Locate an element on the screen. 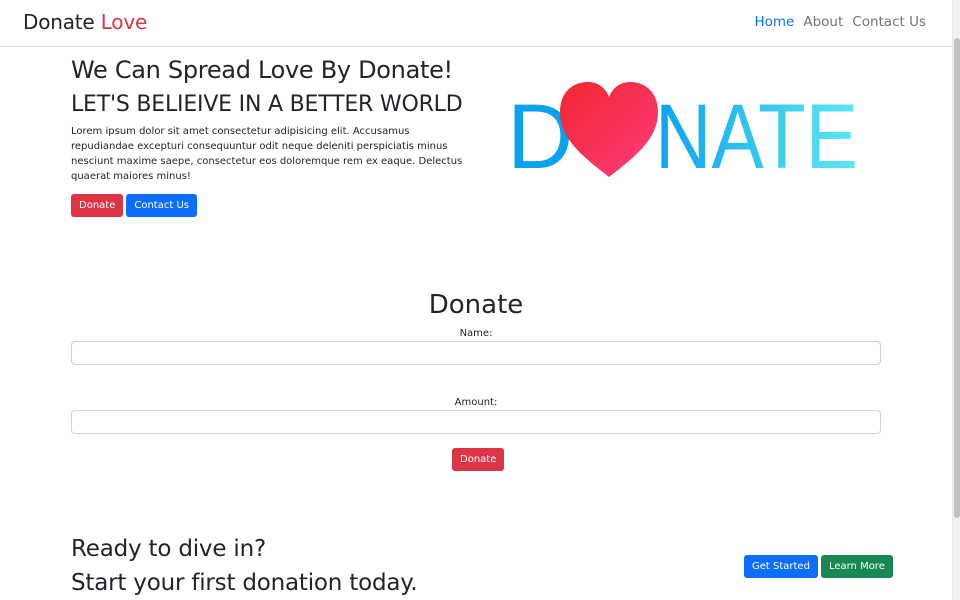 This screenshot has width=960, height=600. donate-logo-image: D NATE is located at coordinates (682, 131).